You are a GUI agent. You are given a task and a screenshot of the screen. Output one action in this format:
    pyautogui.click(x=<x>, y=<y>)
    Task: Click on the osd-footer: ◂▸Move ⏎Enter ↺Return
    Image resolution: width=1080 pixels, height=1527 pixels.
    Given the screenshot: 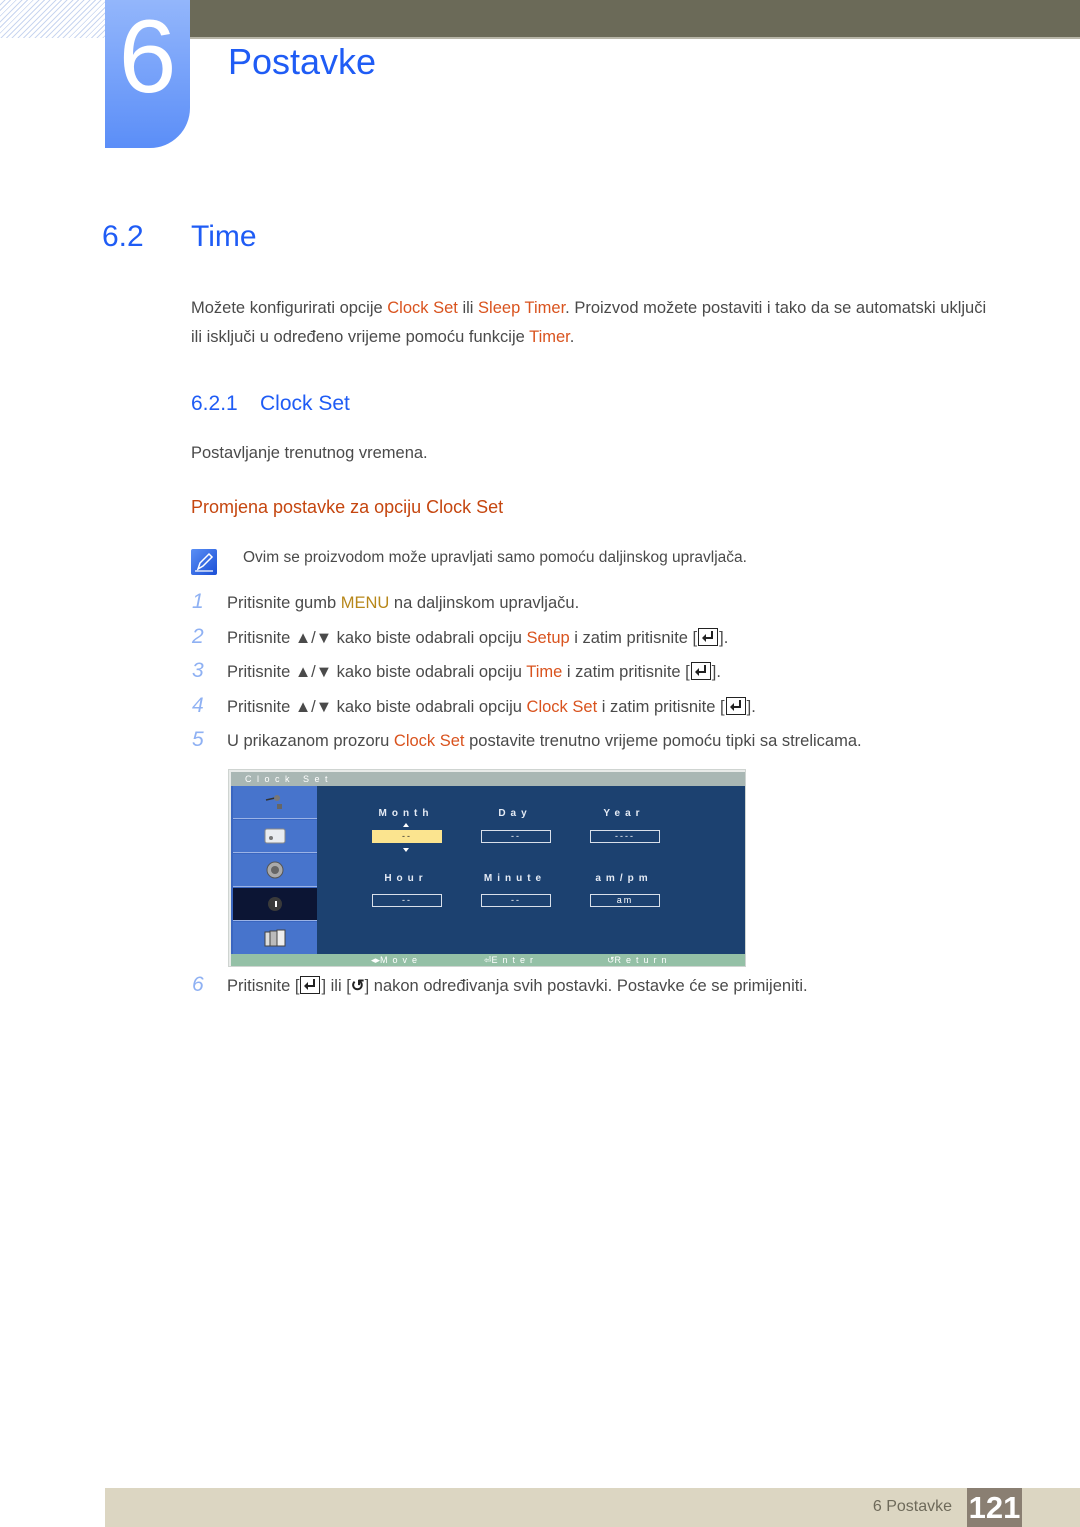 What is the action you would take?
    pyautogui.click(x=488, y=960)
    